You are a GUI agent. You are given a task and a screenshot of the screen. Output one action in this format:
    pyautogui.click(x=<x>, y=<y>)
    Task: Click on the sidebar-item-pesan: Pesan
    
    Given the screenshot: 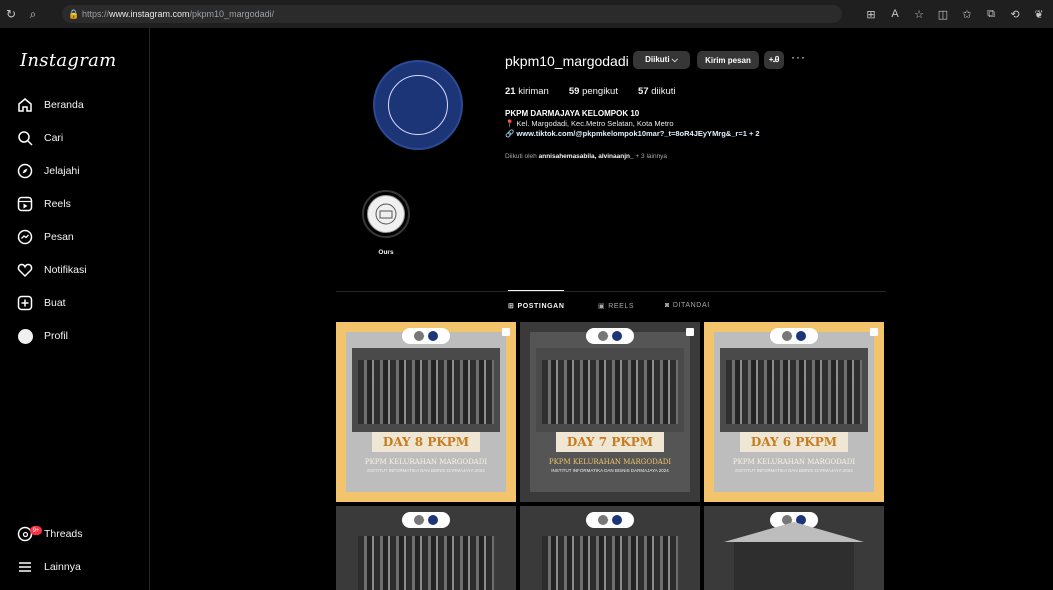 What is the action you would take?
    pyautogui.click(x=78, y=237)
    